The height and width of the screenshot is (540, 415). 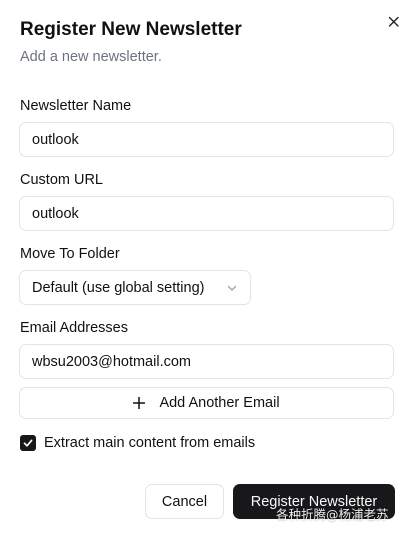 I want to click on email-address-input, so click(x=206, y=361).